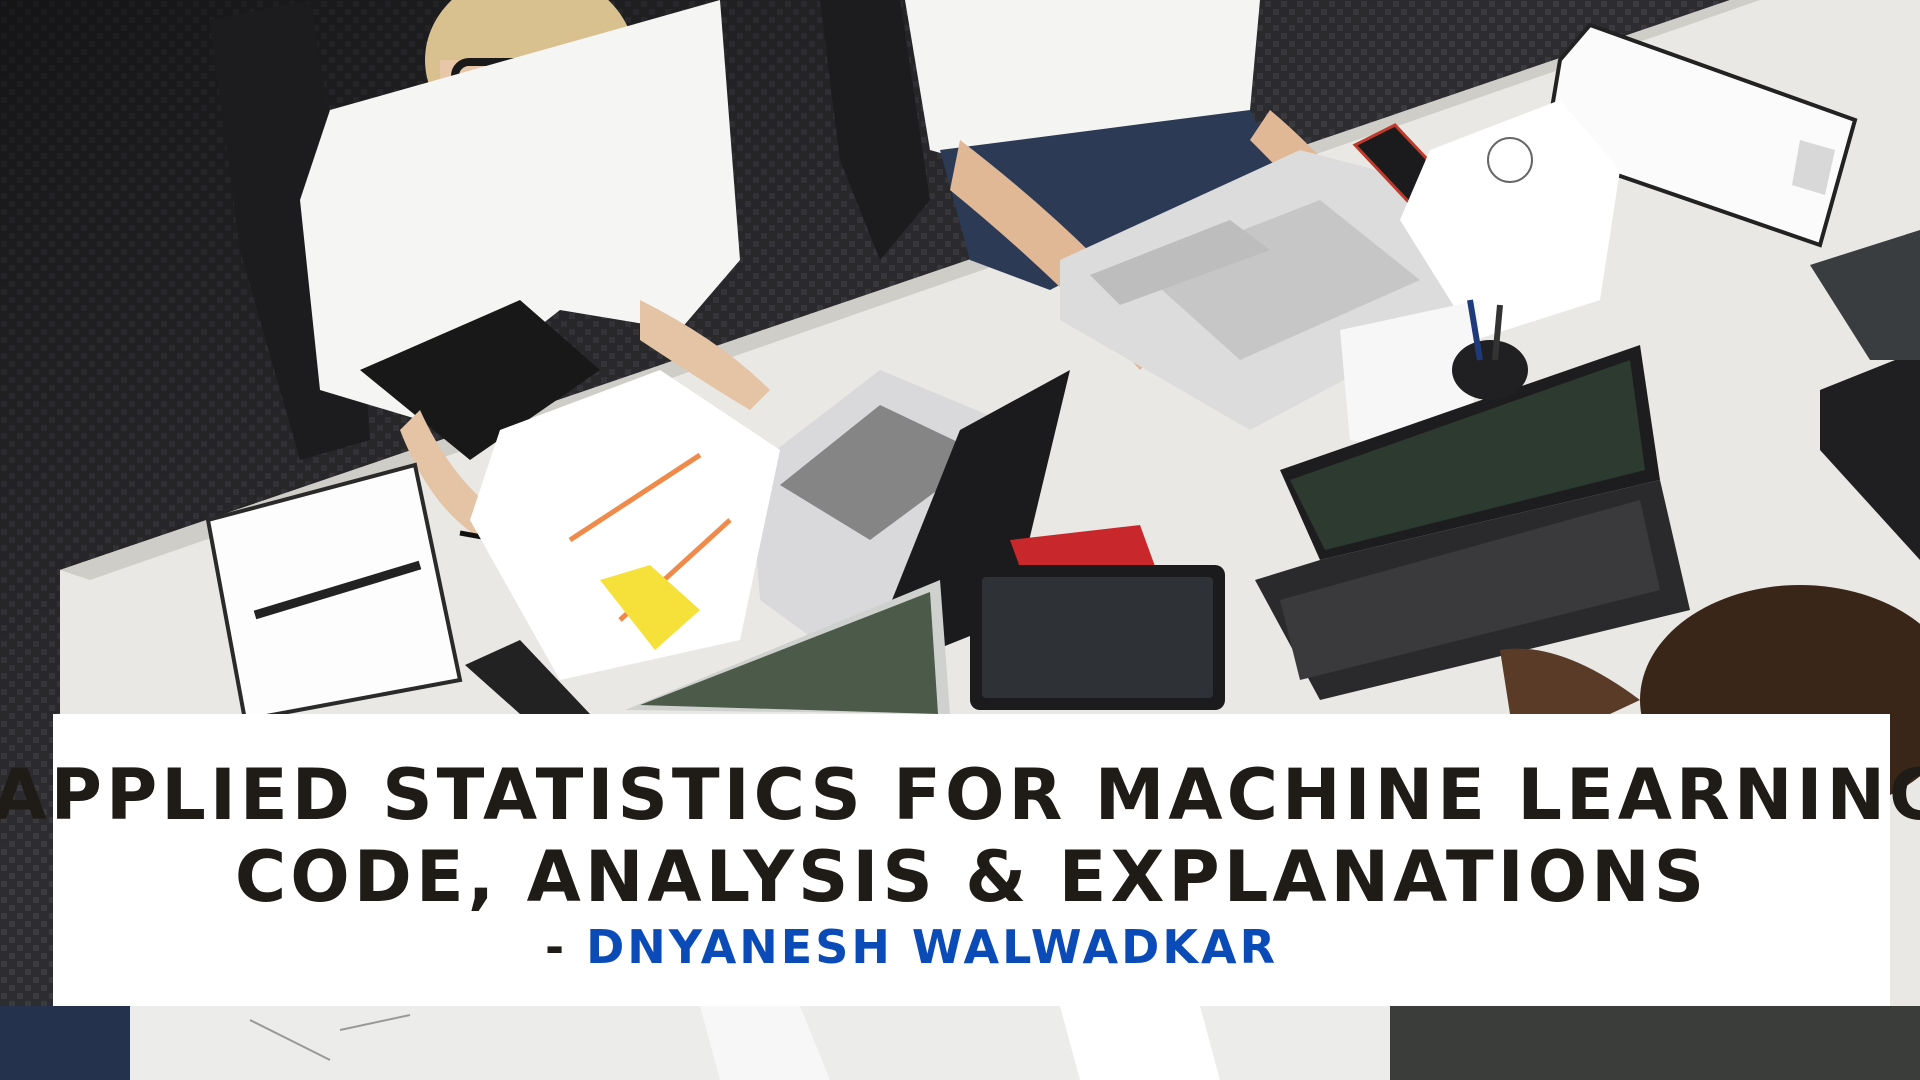 This screenshot has height=1080, width=1920. What do you see at coordinates (932, 947) in the screenshot?
I see `author-name: DNYANESH WALWADKAR` at bounding box center [932, 947].